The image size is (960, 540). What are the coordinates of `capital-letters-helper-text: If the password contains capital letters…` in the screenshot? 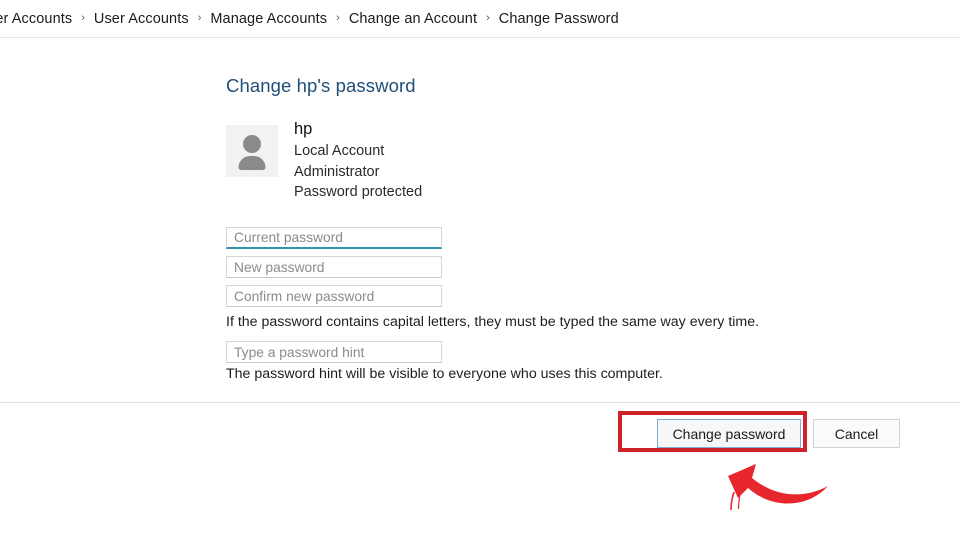 It's located at (493, 322).